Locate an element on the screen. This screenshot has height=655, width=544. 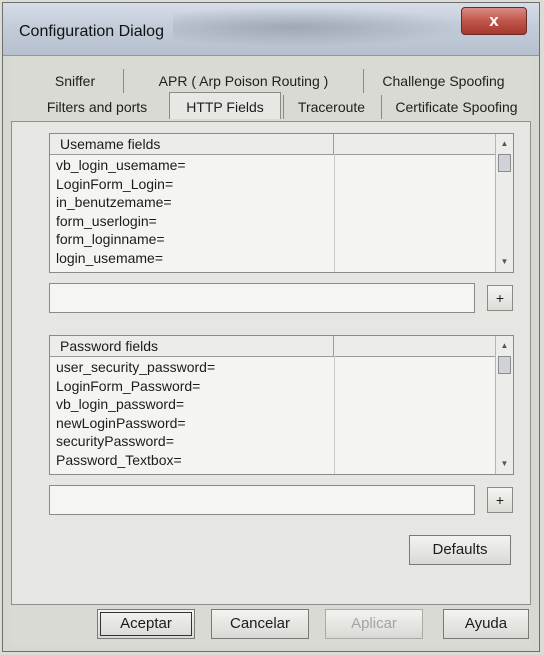
list-item: form_userlogin= is located at coordinates (272, 221).